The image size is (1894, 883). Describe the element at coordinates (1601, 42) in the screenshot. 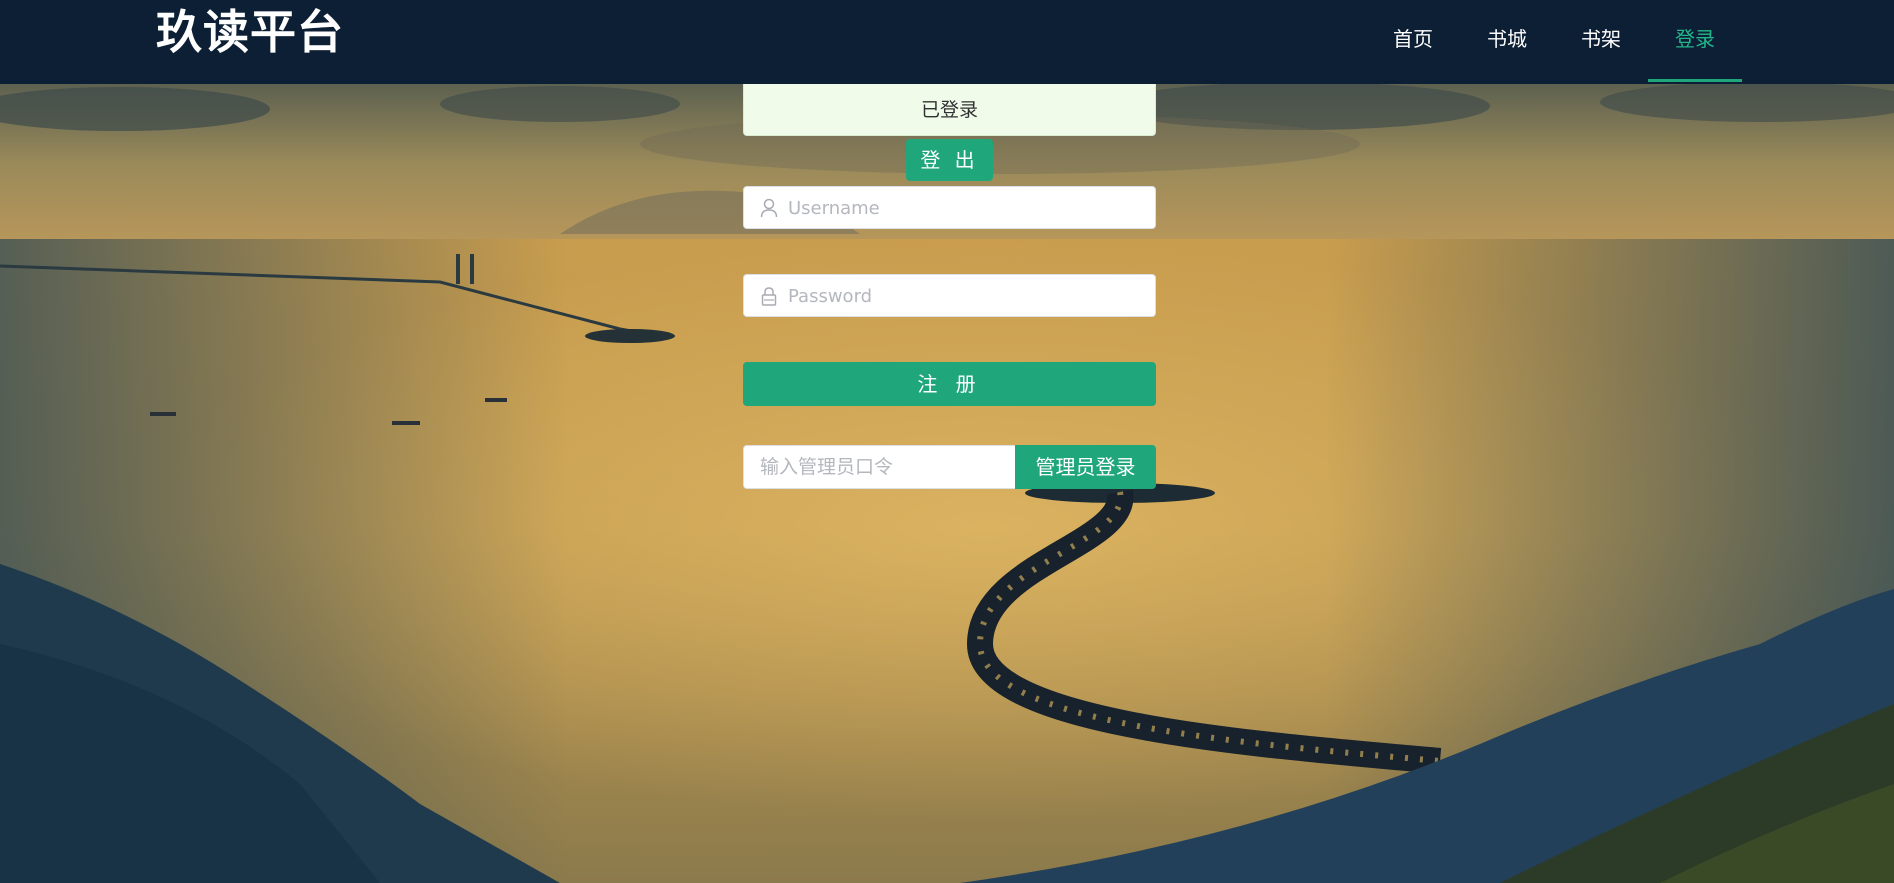

I see `nav-bookshelf: 书架` at that location.